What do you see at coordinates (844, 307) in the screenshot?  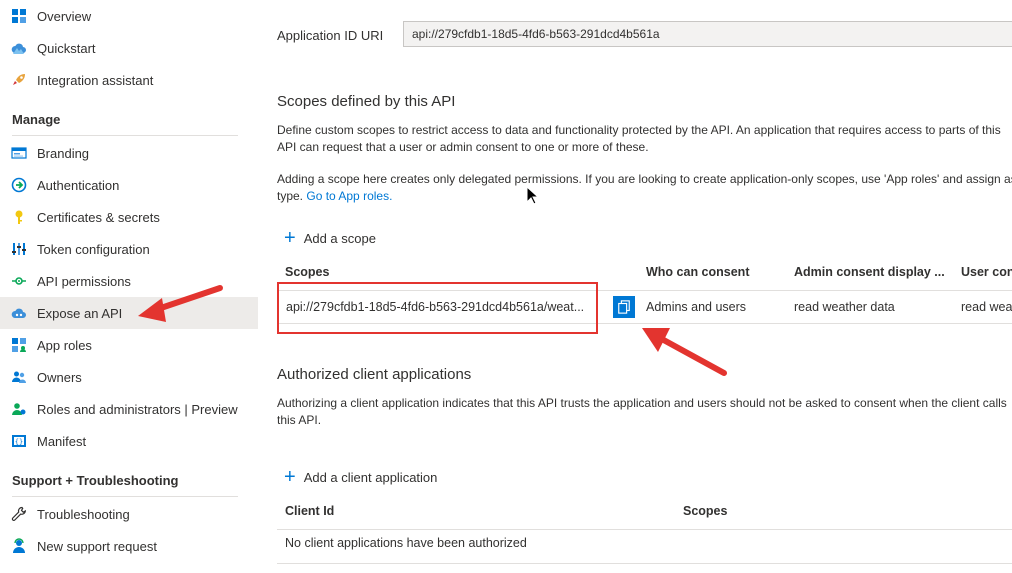 I see `admin-consent-display-cell: read weather data` at bounding box center [844, 307].